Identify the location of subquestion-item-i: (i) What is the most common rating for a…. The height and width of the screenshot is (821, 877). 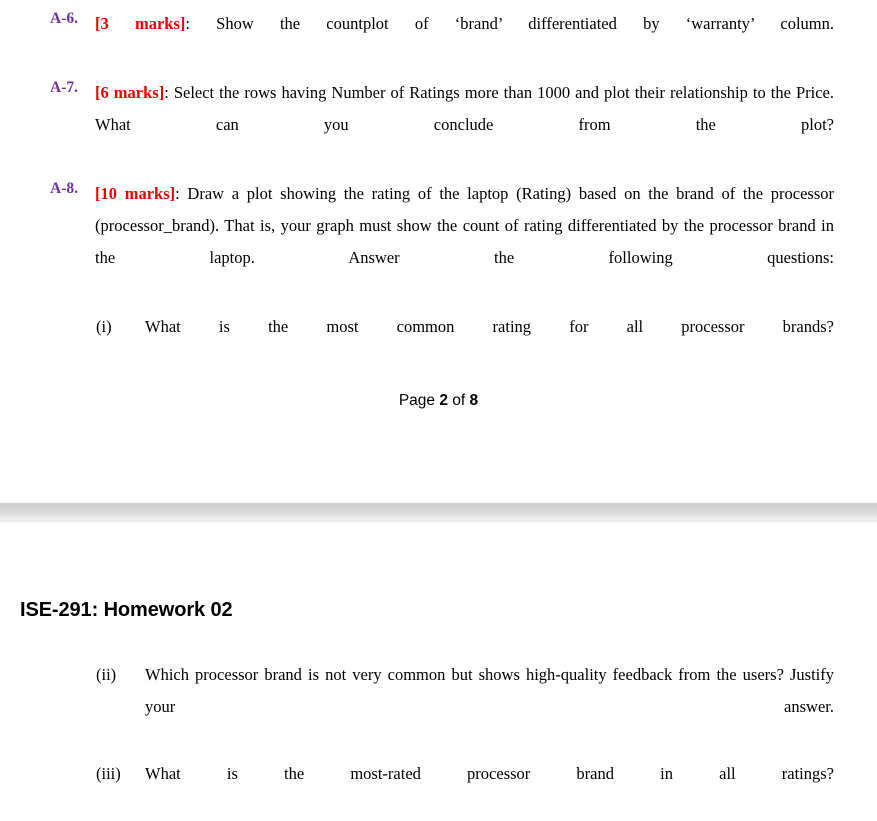
(438, 342).